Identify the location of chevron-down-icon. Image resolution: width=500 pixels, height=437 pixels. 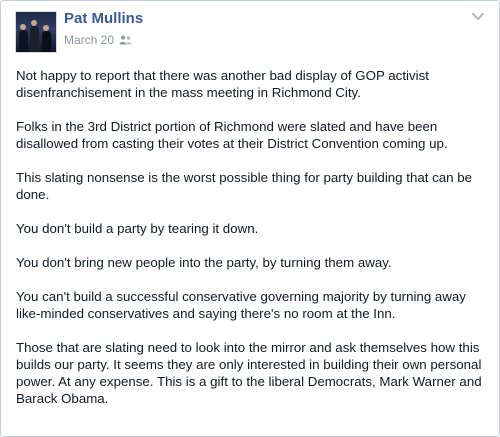
(478, 17).